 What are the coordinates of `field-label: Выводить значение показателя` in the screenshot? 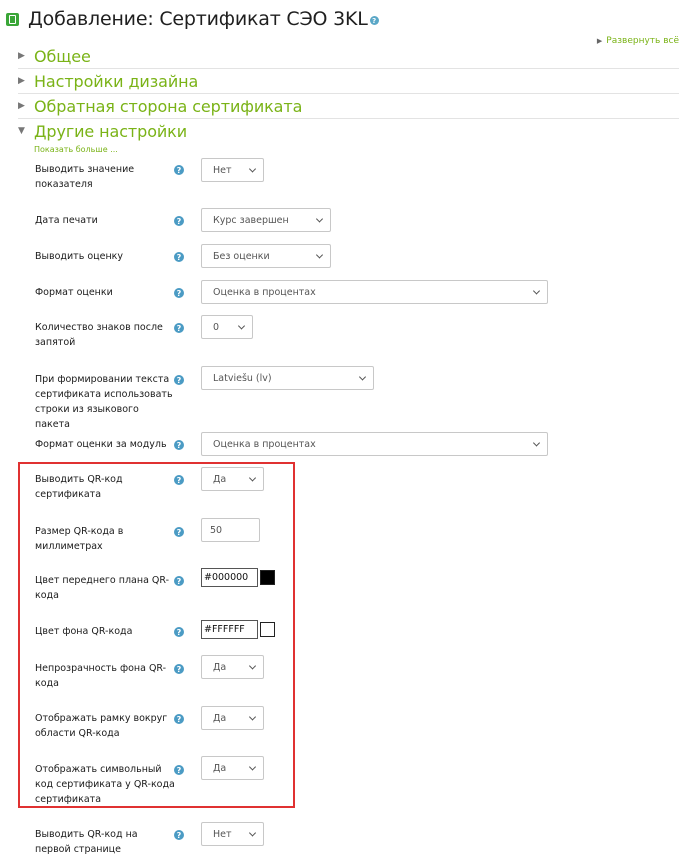 It's located at (85, 177).